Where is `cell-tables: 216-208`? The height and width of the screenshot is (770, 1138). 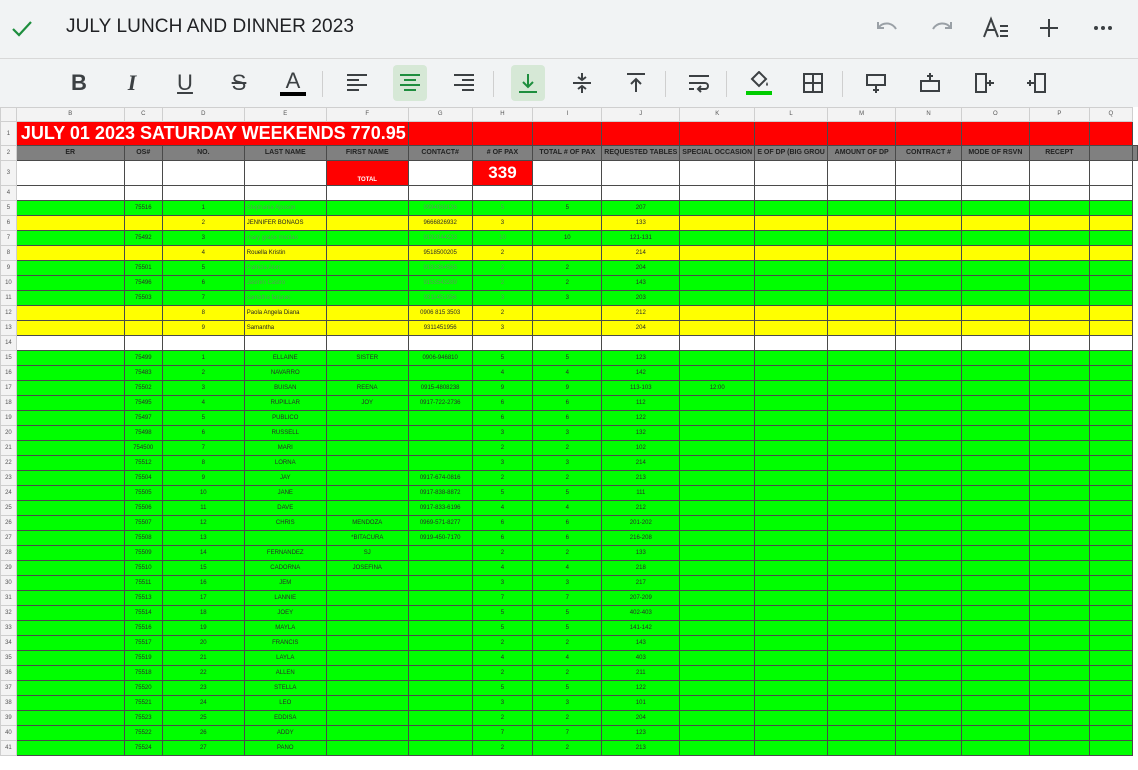
cell-tables: 216-208 is located at coordinates (641, 538).